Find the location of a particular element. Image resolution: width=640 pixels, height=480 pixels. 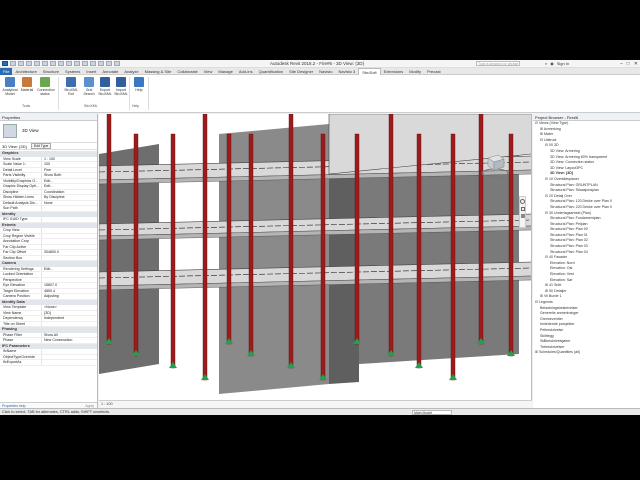

tab-annotate: Annotate is located at coordinates (110, 71).